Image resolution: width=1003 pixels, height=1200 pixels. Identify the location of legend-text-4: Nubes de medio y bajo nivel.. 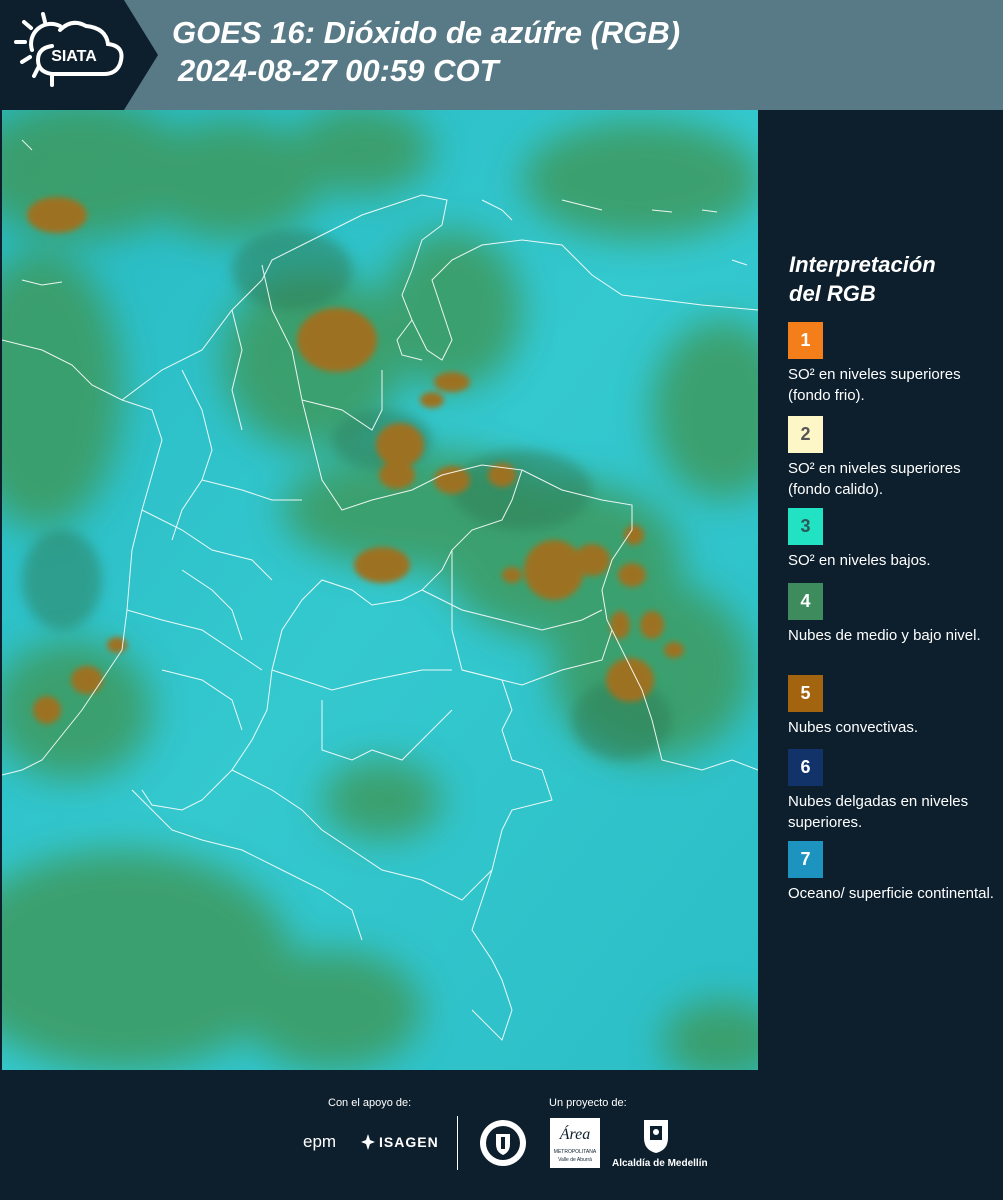
(884, 635).